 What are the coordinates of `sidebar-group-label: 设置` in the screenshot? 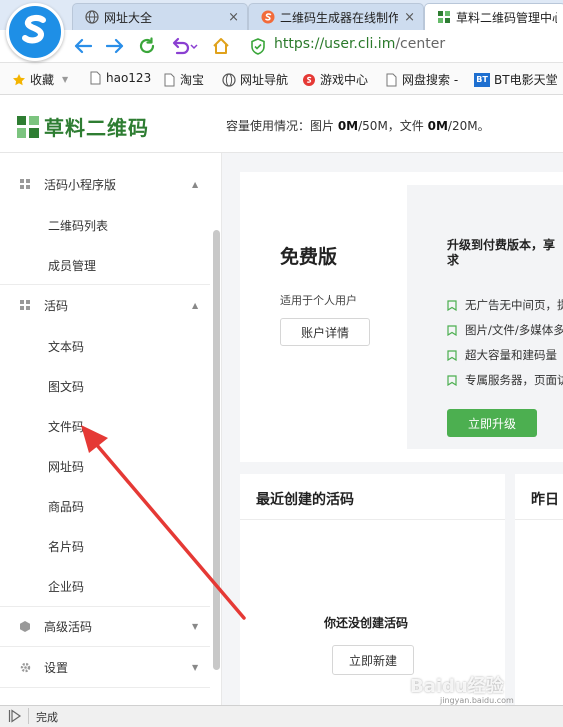 It's located at (56, 667).